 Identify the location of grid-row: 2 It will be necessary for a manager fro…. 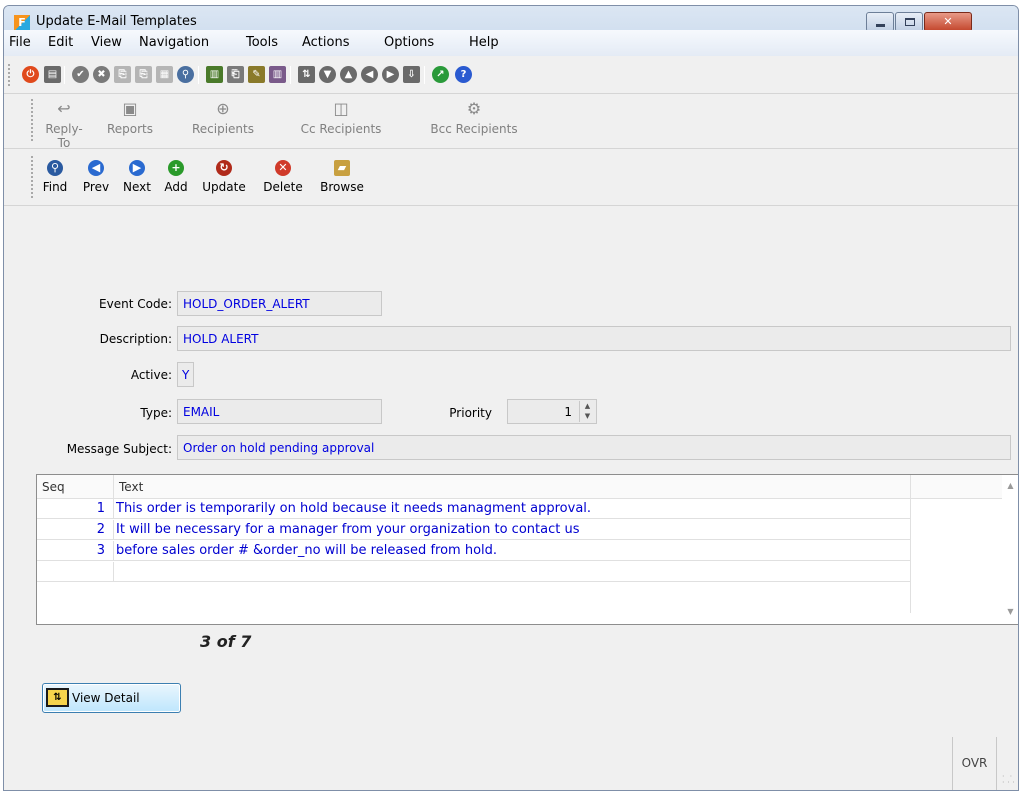
(473, 530).